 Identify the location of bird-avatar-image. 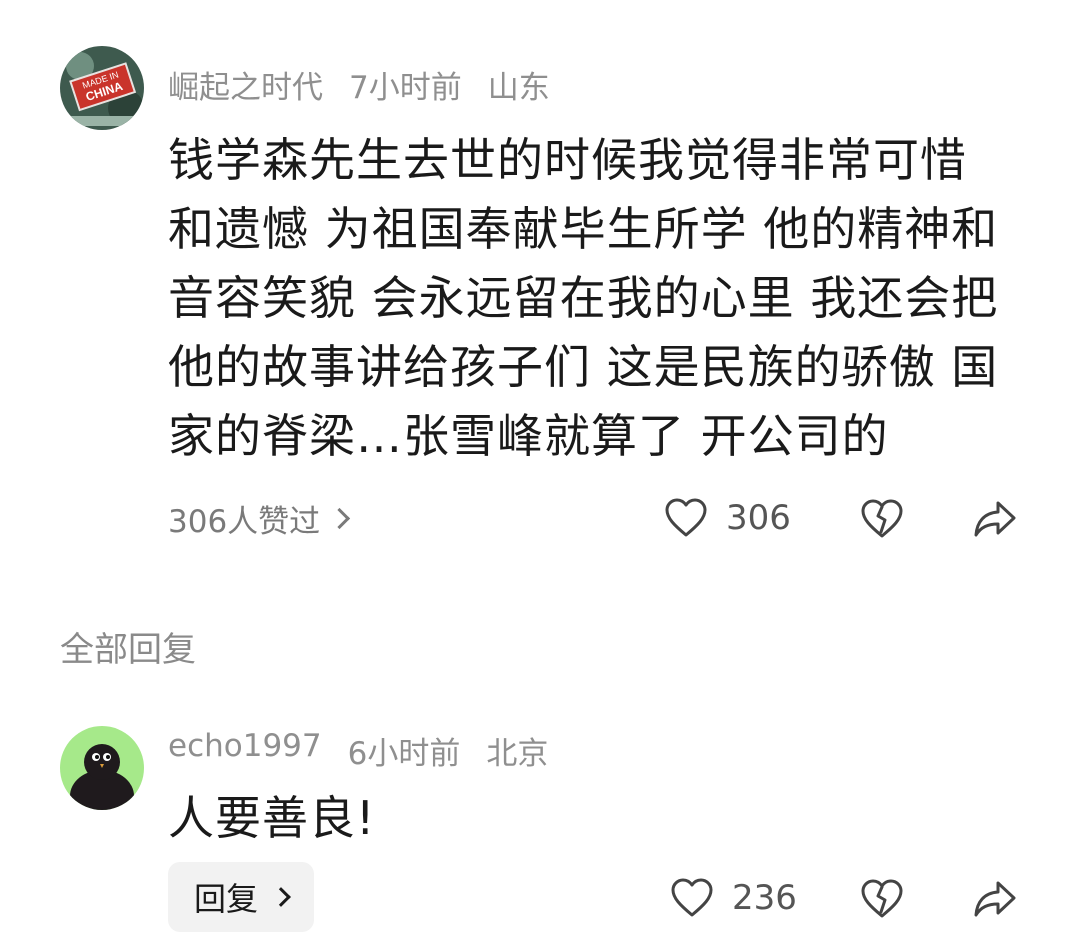
(102, 768).